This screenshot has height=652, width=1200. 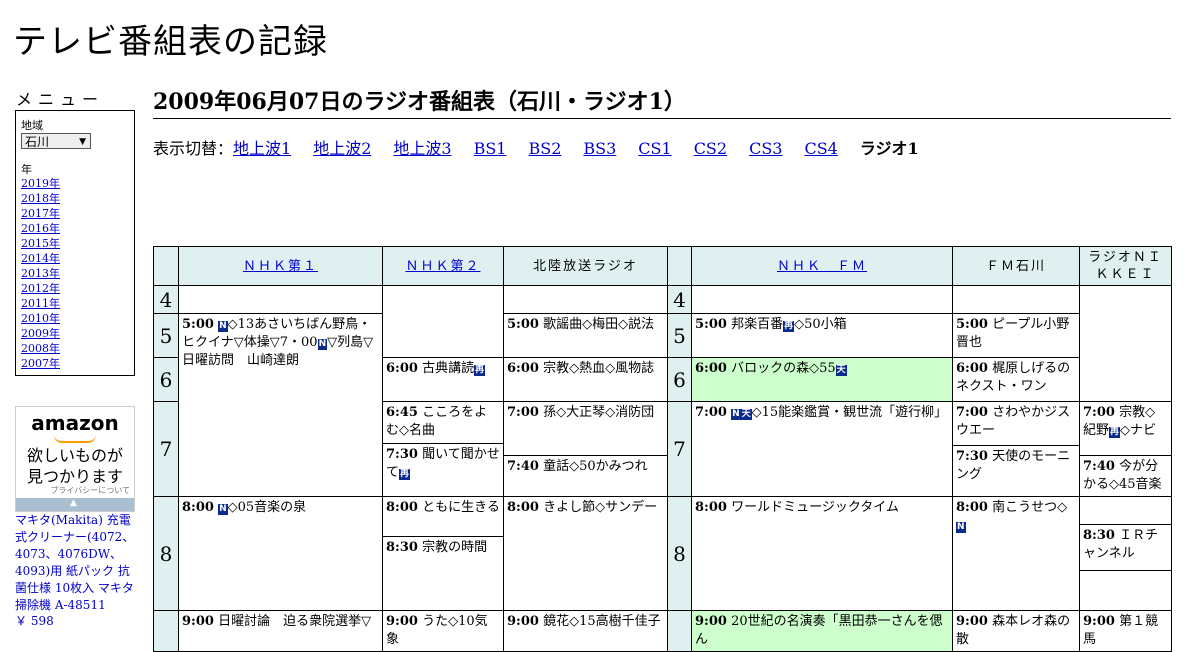 I want to click on program-time: 5:00, so click(x=972, y=324).